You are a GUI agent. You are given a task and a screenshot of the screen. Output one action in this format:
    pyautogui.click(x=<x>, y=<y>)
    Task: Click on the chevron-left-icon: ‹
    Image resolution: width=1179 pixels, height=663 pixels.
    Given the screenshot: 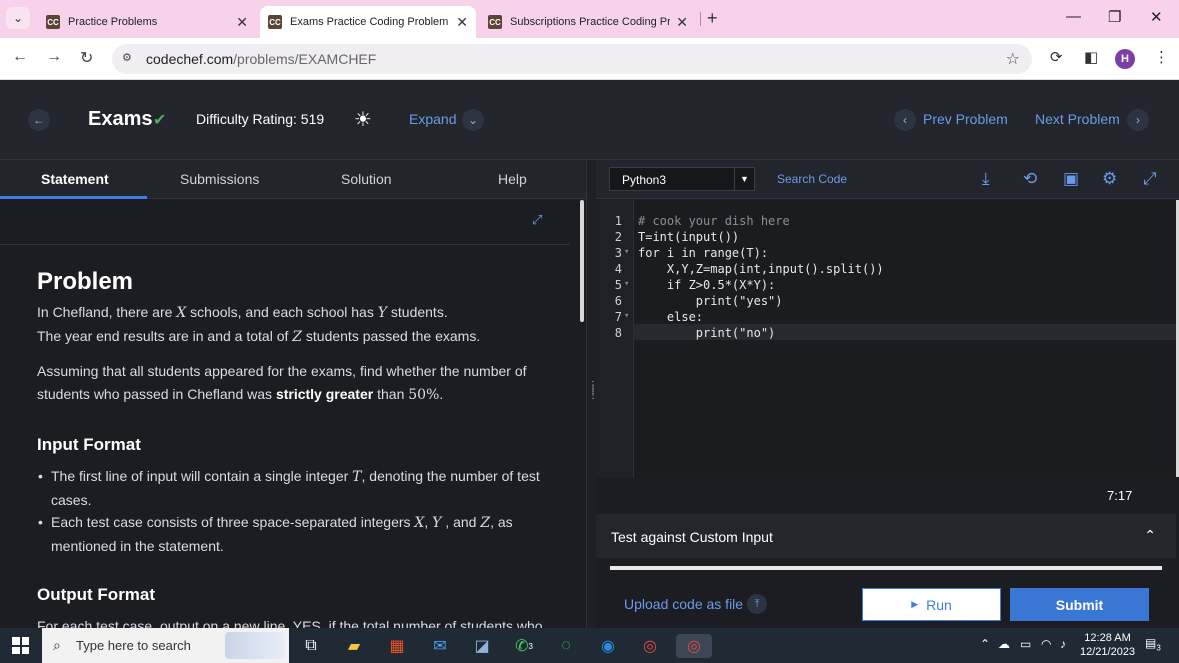 What is the action you would take?
    pyautogui.click(x=905, y=120)
    